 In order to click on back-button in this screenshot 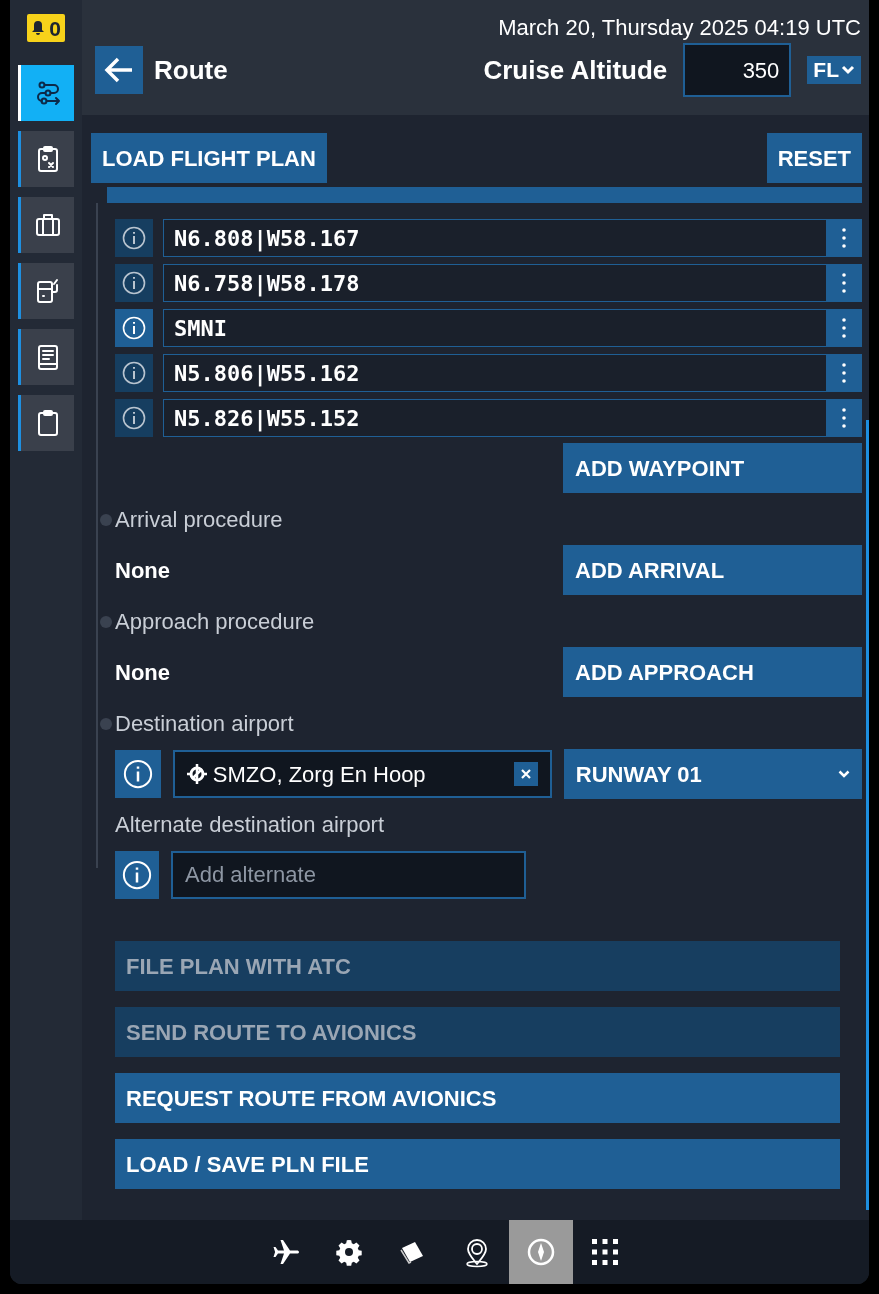, I will do `click(119, 70)`.